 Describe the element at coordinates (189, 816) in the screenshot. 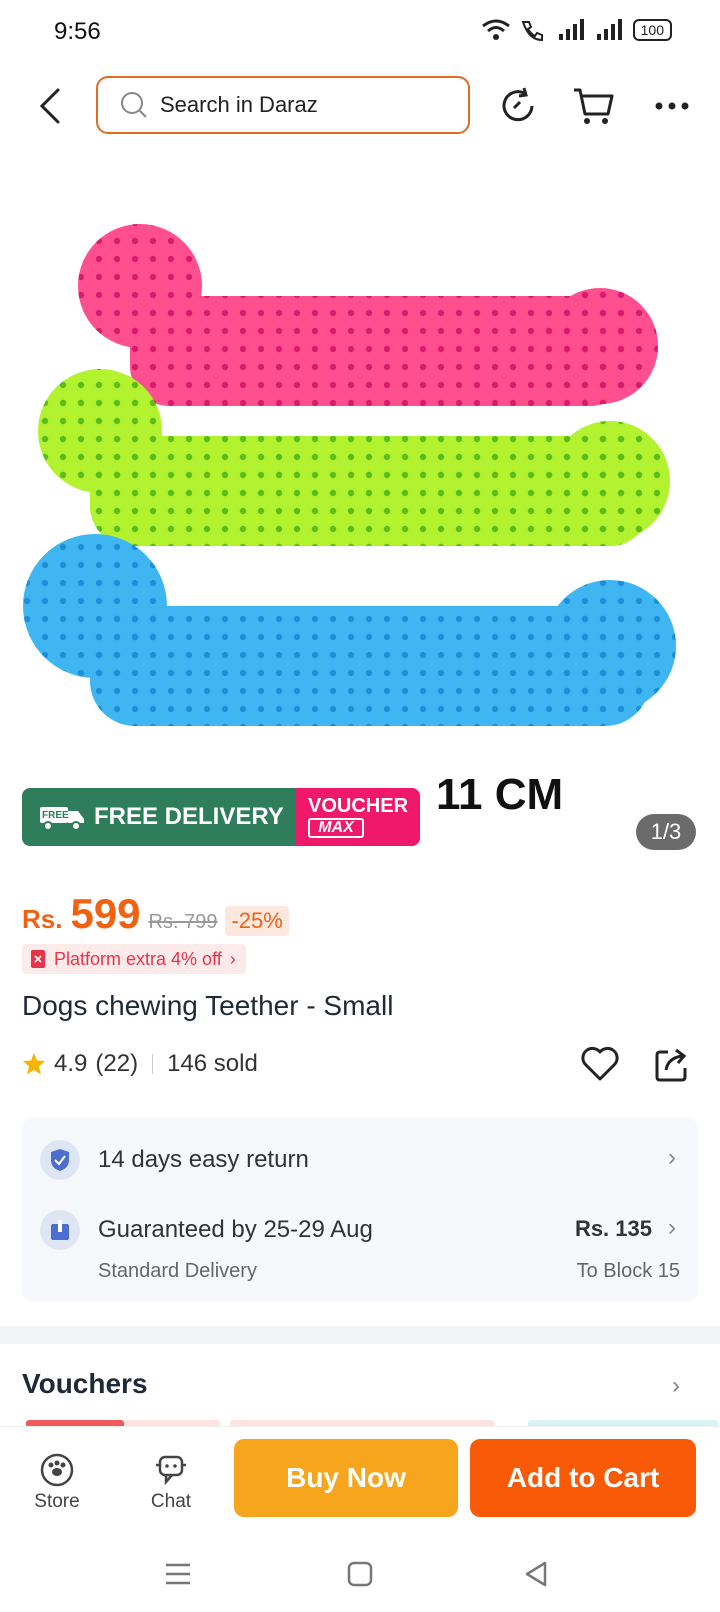

I see `free-delivery-label: FREE DELIVERY` at that location.